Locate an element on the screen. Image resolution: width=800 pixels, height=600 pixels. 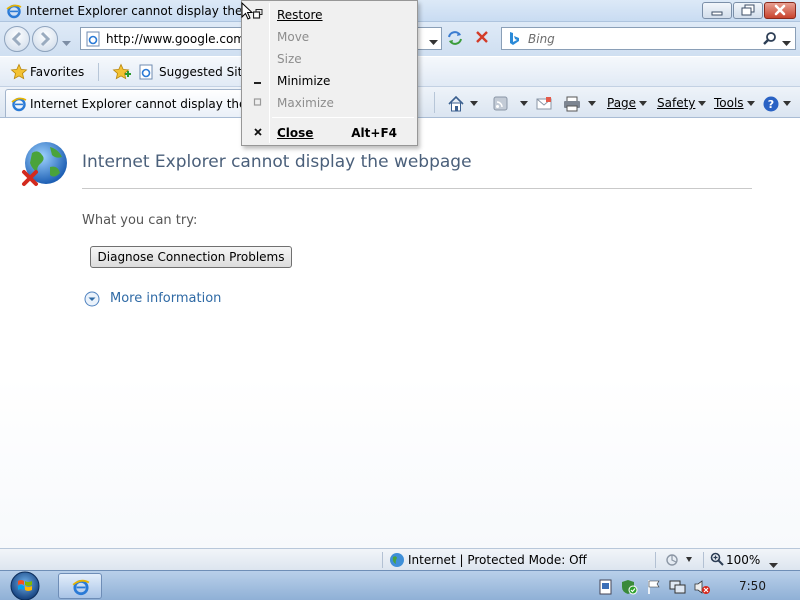
printer-icon is located at coordinates (572, 103).